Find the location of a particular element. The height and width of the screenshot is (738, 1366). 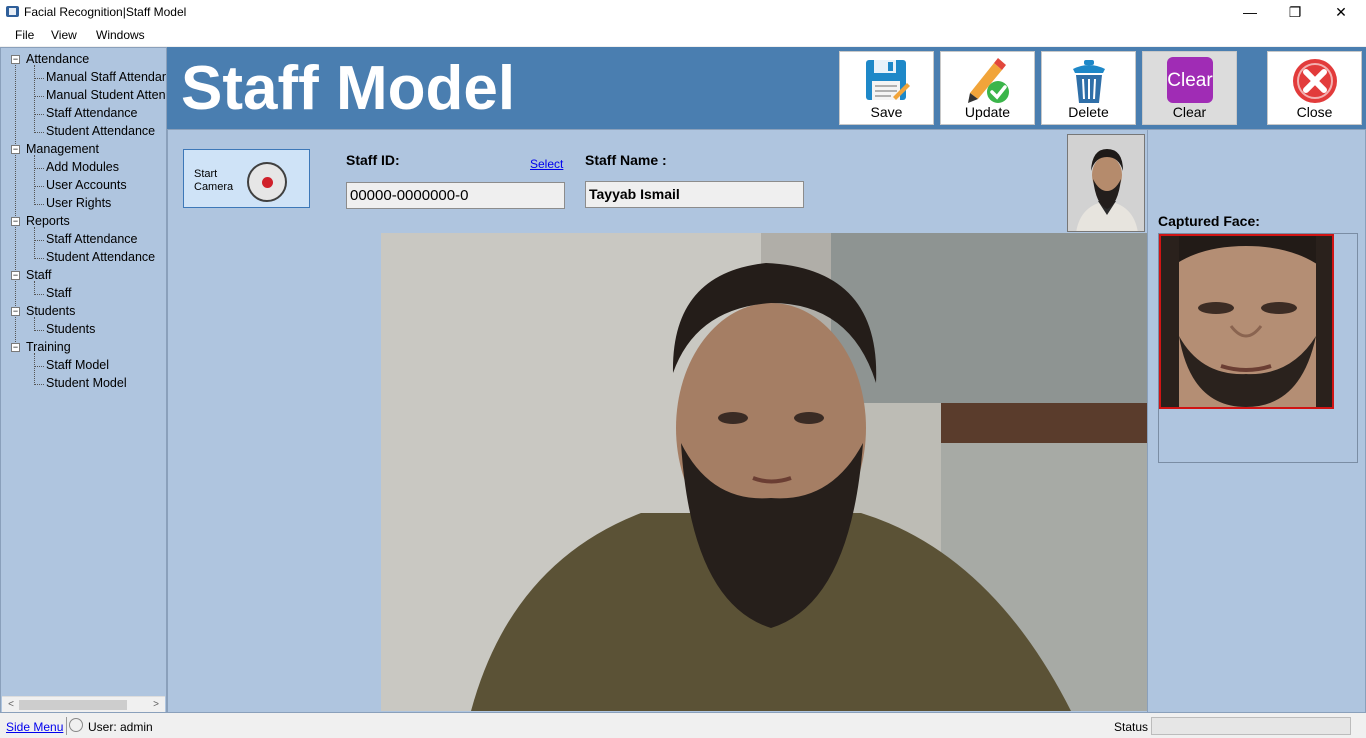

captured-face-label: Captured Face: is located at coordinates (1209, 221).